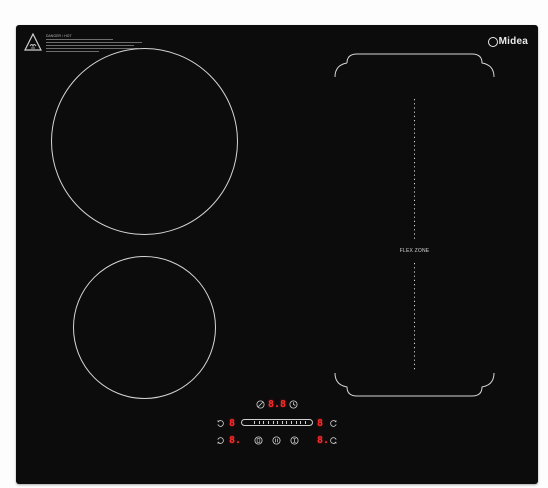 This screenshot has width=548, height=488. What do you see at coordinates (294, 440) in the screenshot?
I see `pause-icon` at bounding box center [294, 440].